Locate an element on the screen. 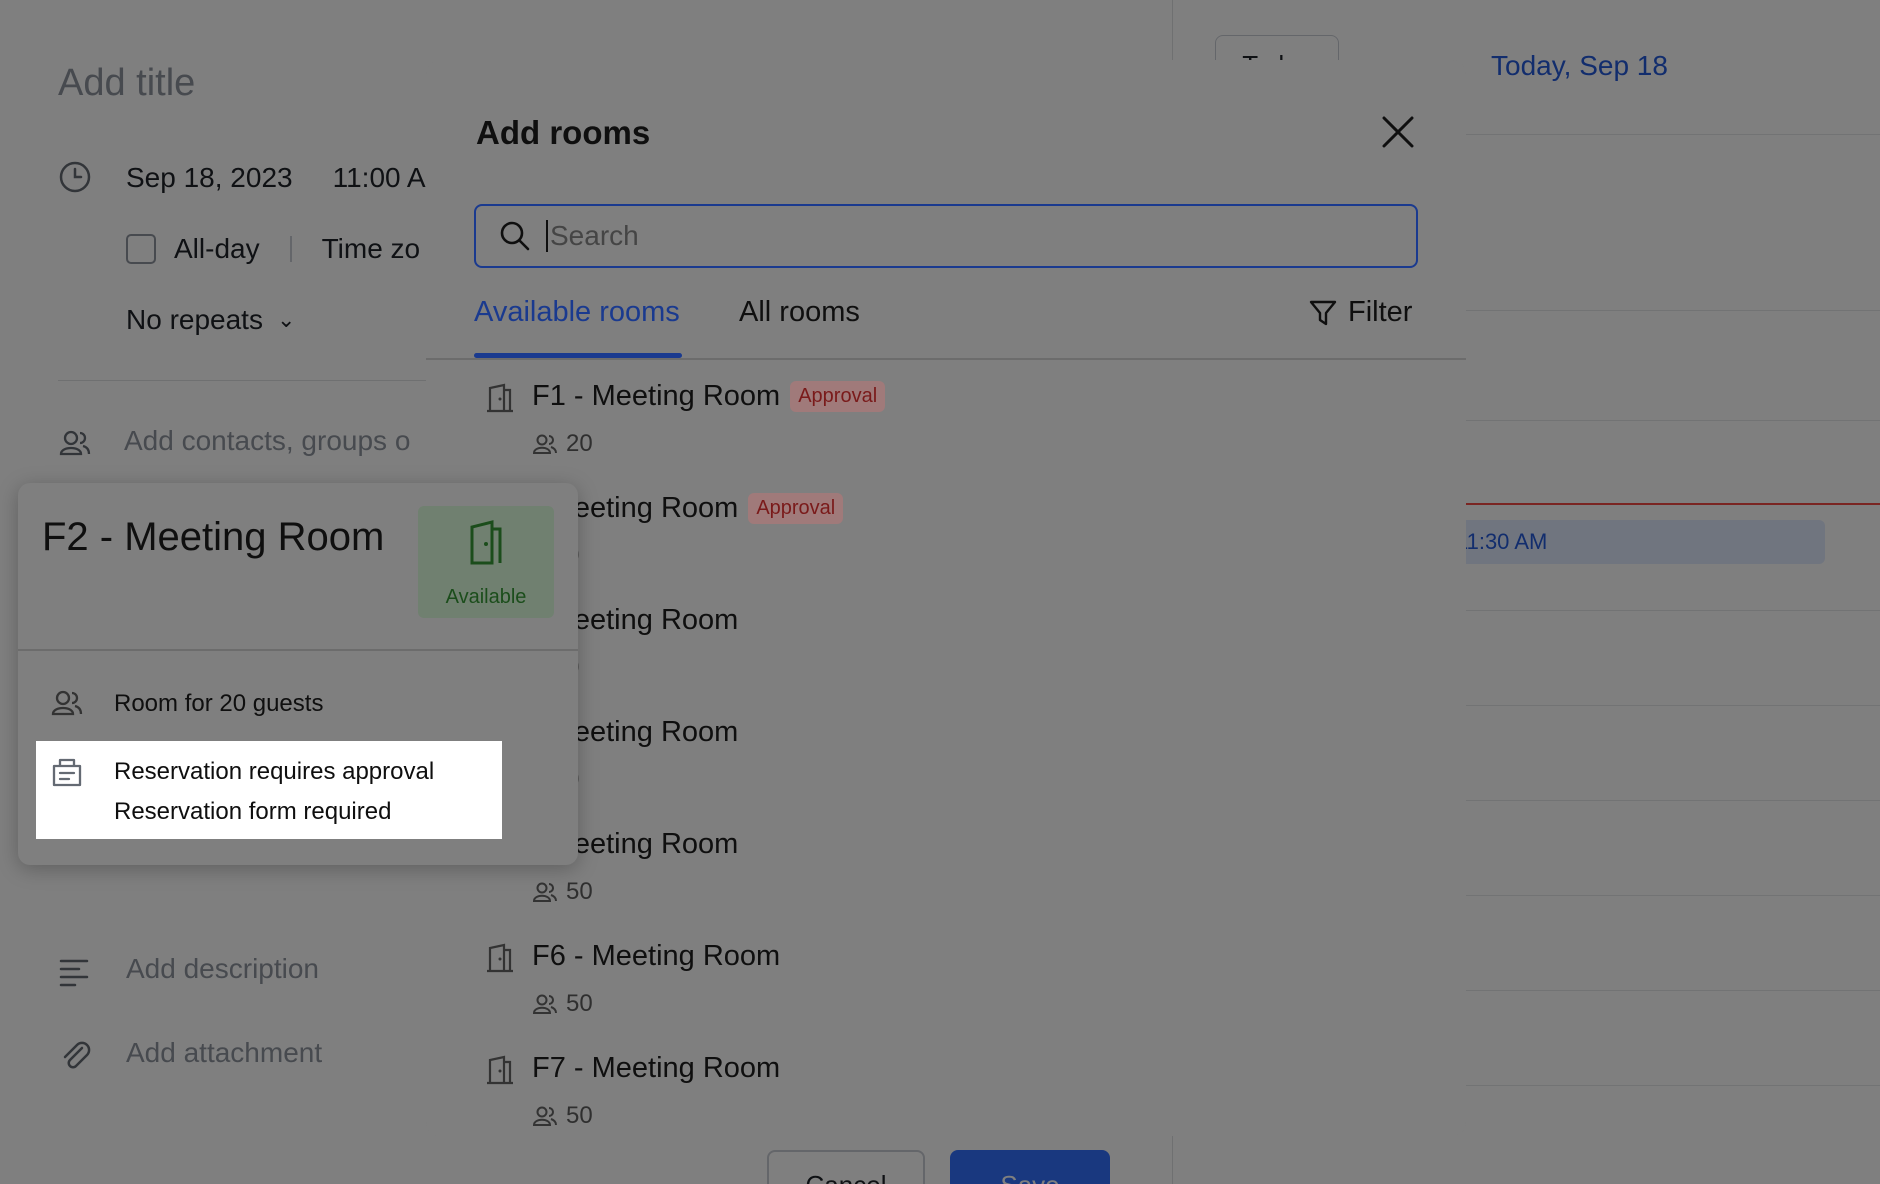 This screenshot has width=1880, height=1184. tab-available-rooms: Available rooms is located at coordinates (577, 312).